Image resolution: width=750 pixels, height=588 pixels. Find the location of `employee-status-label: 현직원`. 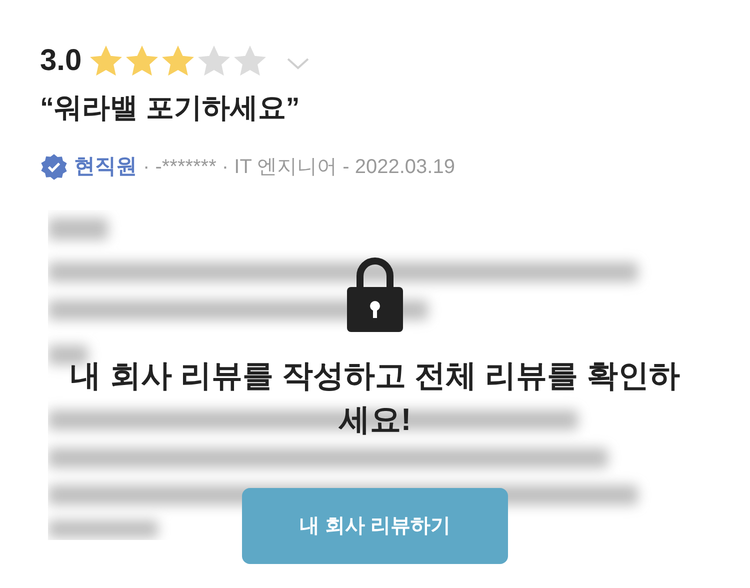

employee-status-label: 현직원 is located at coordinates (105, 167).